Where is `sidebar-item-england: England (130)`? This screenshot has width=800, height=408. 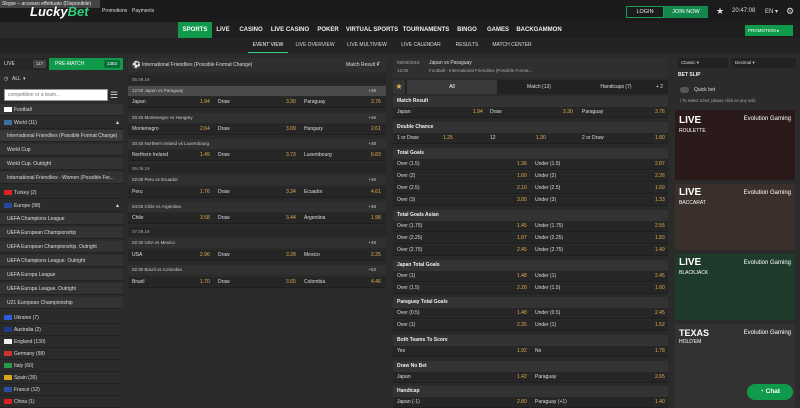
sidebar-item-england: England (130) is located at coordinates (61, 342).